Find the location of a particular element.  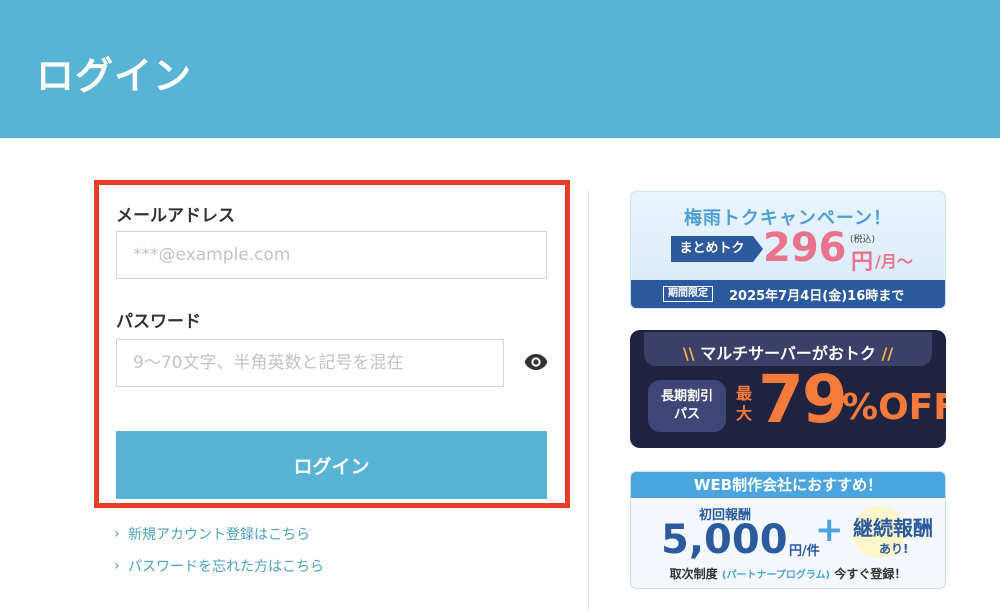

multi-server-discount-banner: \\ マルチサーバーがおトク // 長期割引 パス 最大 79 %OFF is located at coordinates (788, 389).